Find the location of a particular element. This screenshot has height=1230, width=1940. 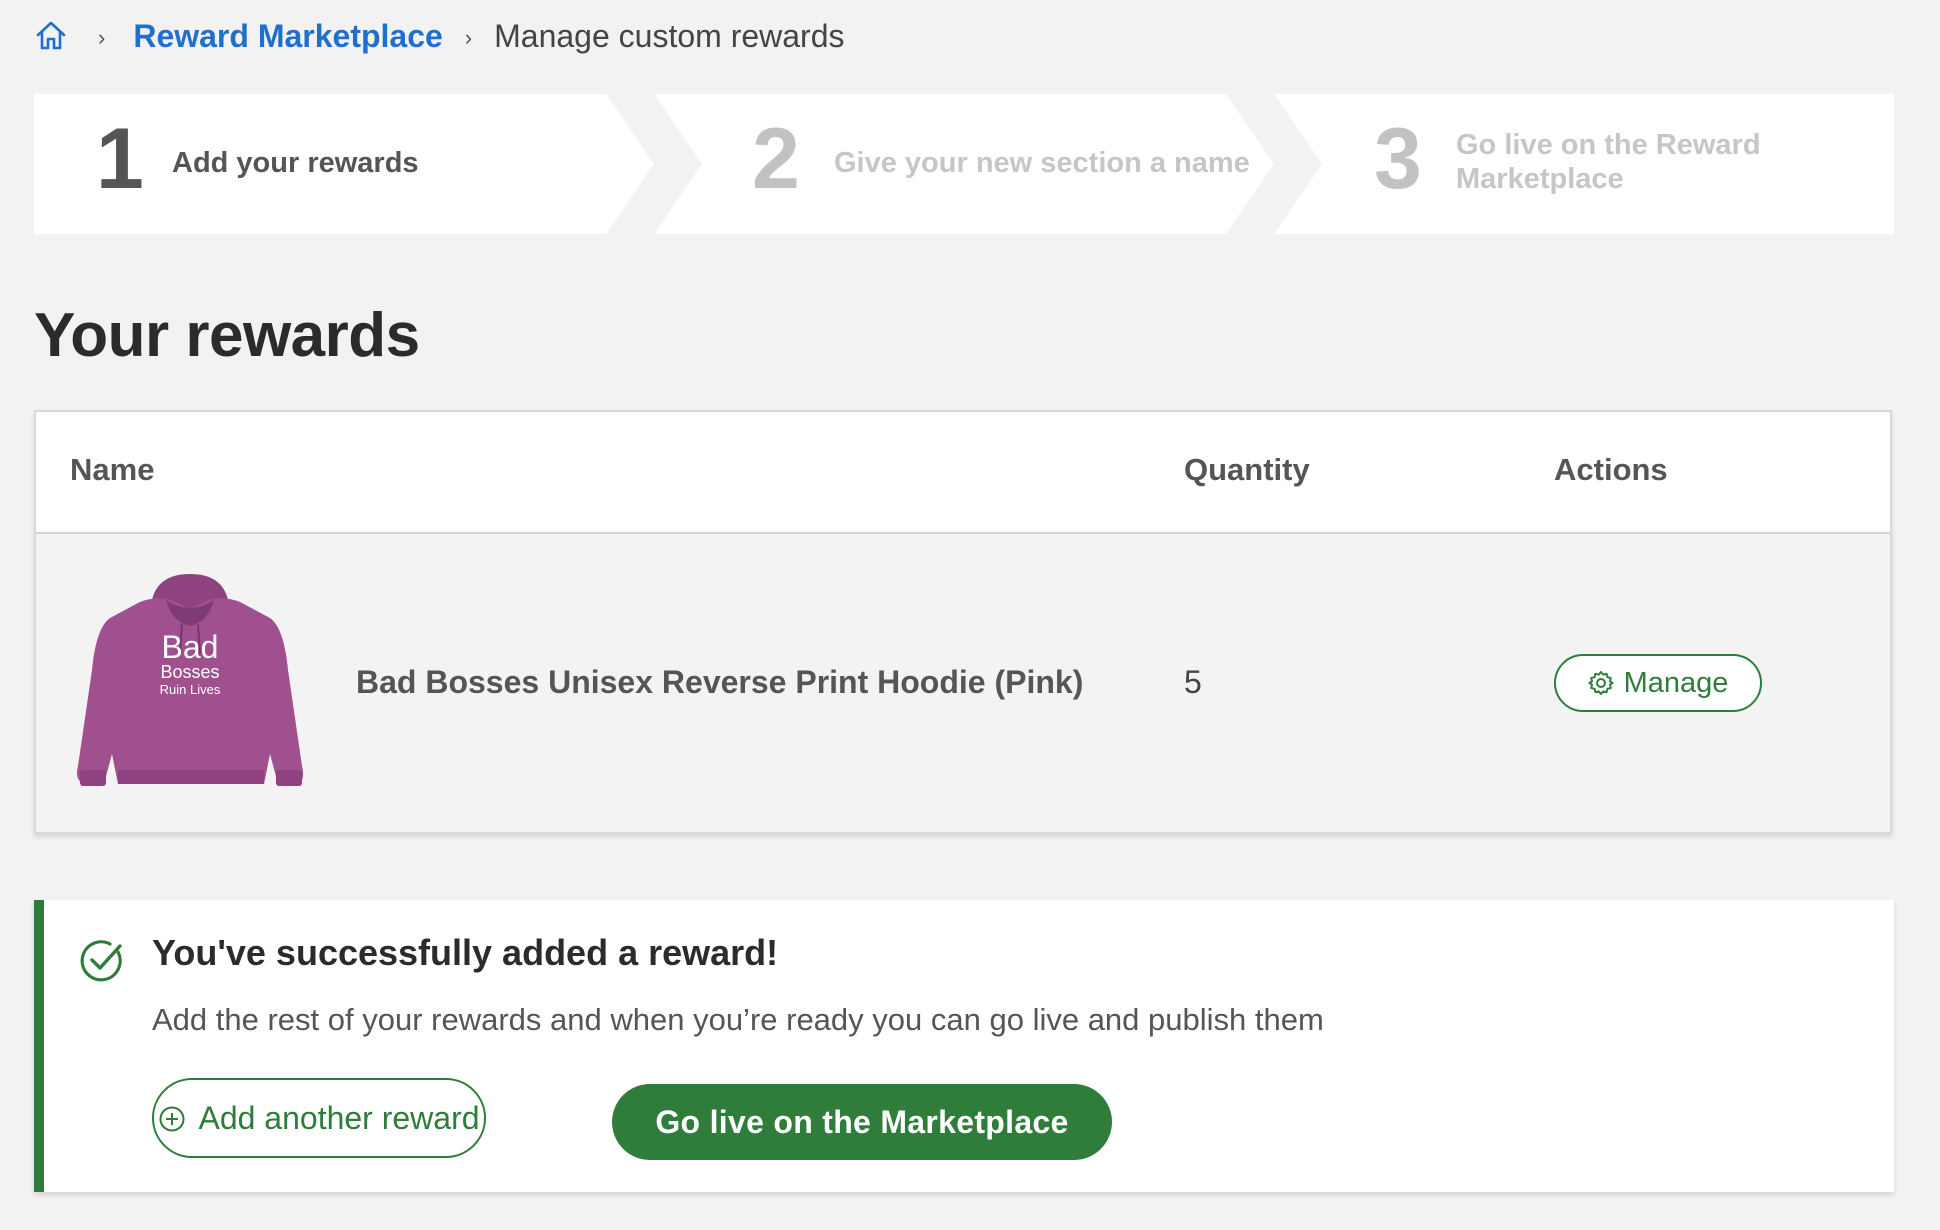

reward-quantity: 5 is located at coordinates (1193, 682).